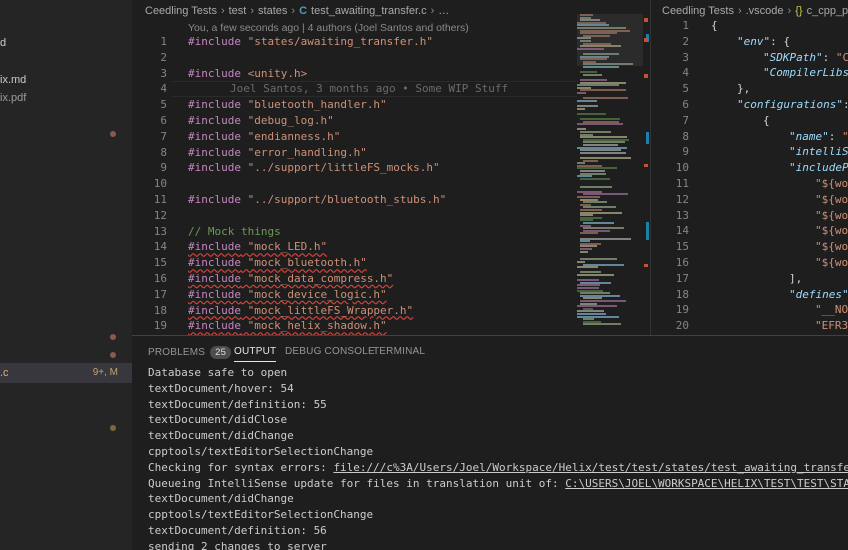  What do you see at coordinates (66, 80) in the screenshot?
I see `explorer-item: ix.md` at bounding box center [66, 80].